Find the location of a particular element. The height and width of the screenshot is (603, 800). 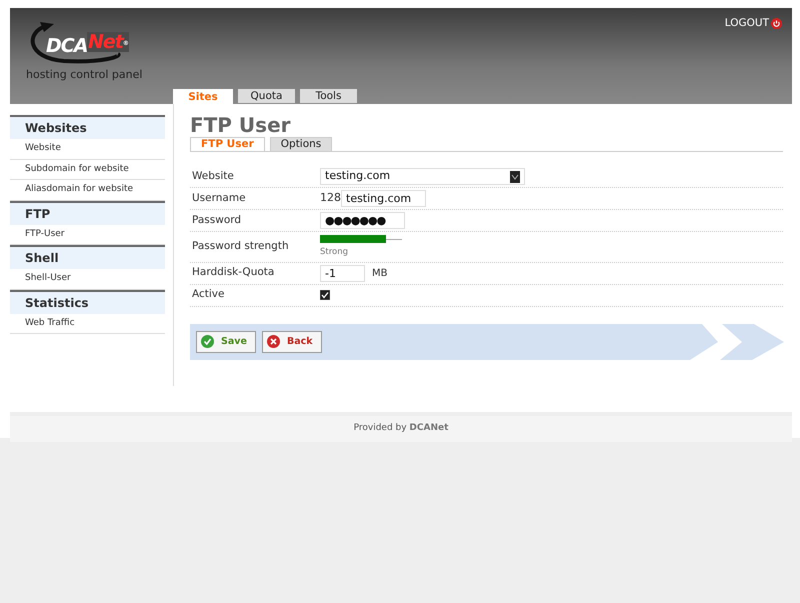

field-label: Active is located at coordinates (208, 294).